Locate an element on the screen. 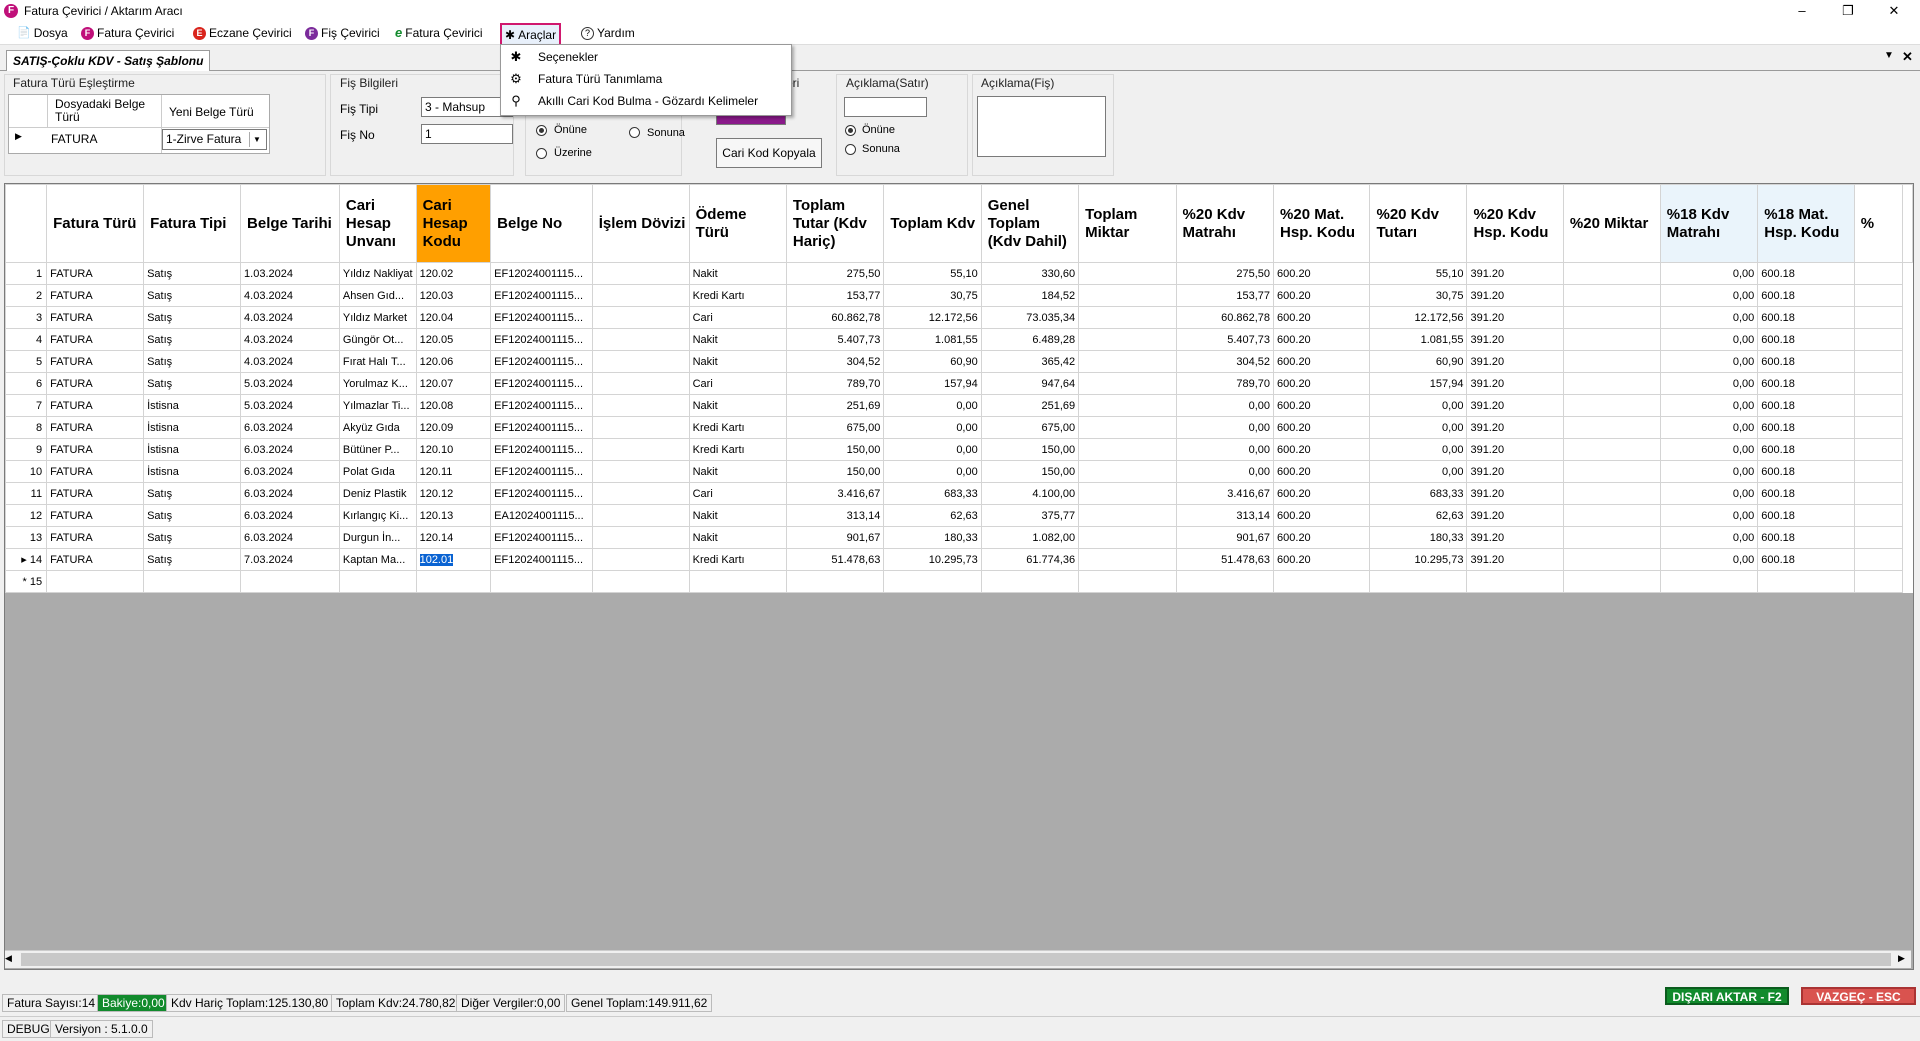 Image resolution: width=1920 pixels, height=1041 pixels. tab-close-icon: ✕ is located at coordinates (1907, 57).